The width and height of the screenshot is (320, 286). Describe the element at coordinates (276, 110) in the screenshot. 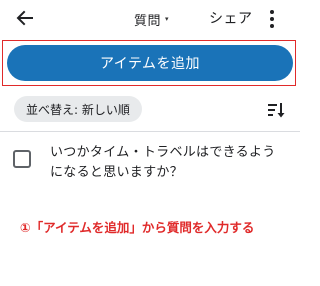

I see `sort-icon` at that location.